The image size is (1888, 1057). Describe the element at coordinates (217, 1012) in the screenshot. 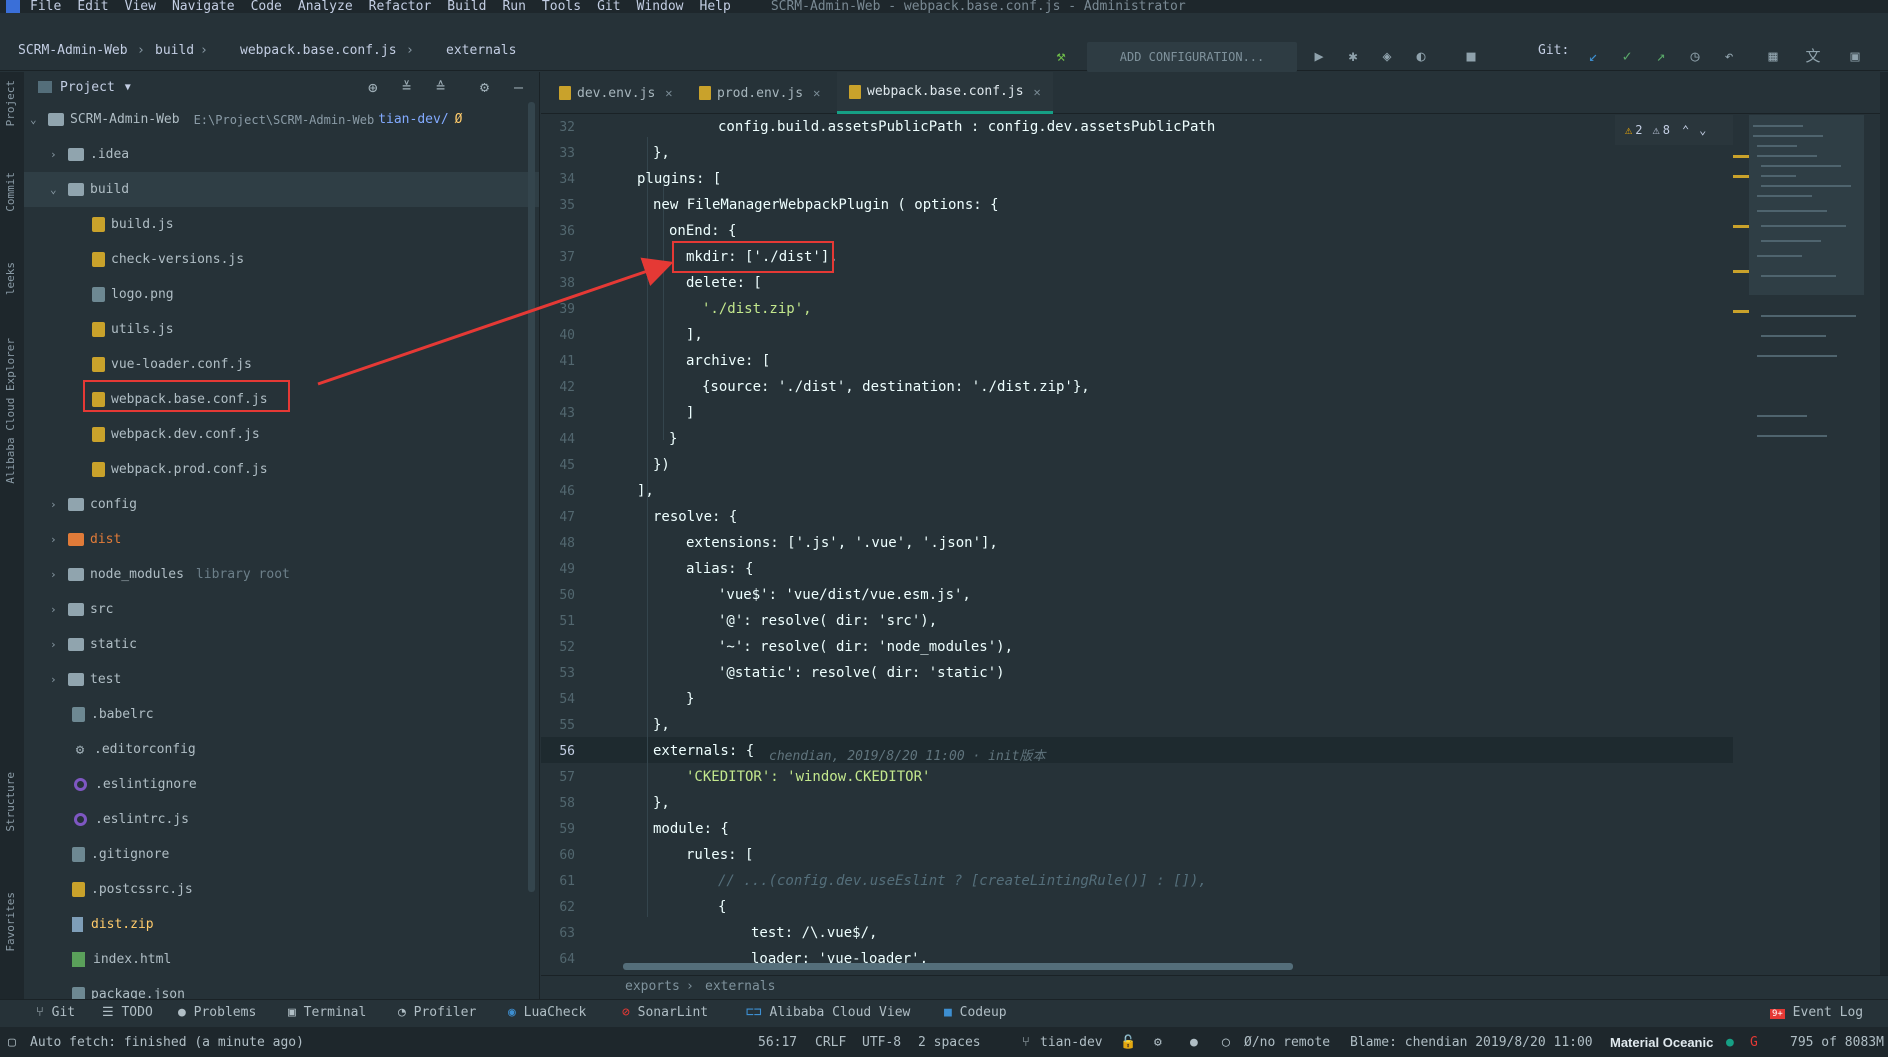

I see `toolwin-problems: ● Problems` at that location.